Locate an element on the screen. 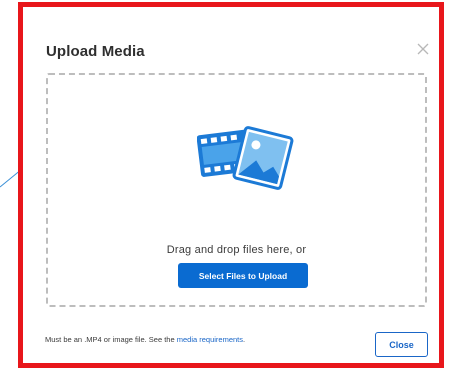 The image size is (456, 381). close-x-icon is located at coordinates (423, 49).